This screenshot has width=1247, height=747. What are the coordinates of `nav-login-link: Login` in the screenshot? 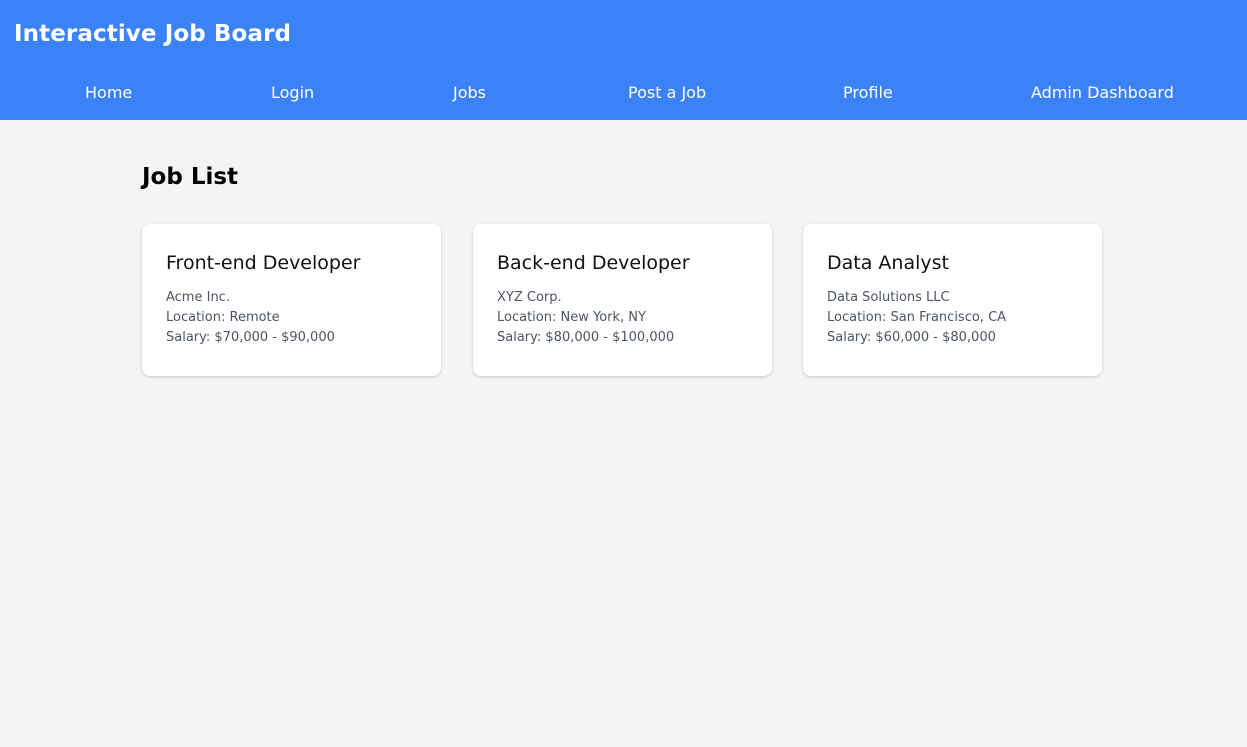 It's located at (292, 93).